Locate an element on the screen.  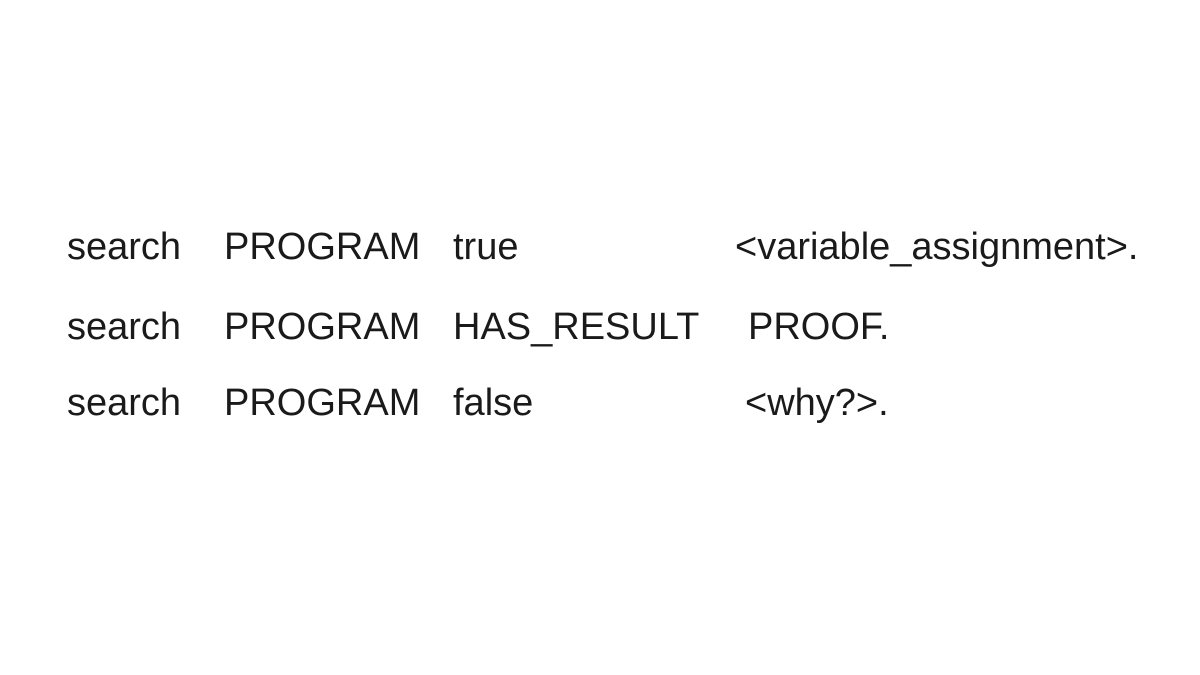
result-token: HAS_RESULT is located at coordinates (576, 327).